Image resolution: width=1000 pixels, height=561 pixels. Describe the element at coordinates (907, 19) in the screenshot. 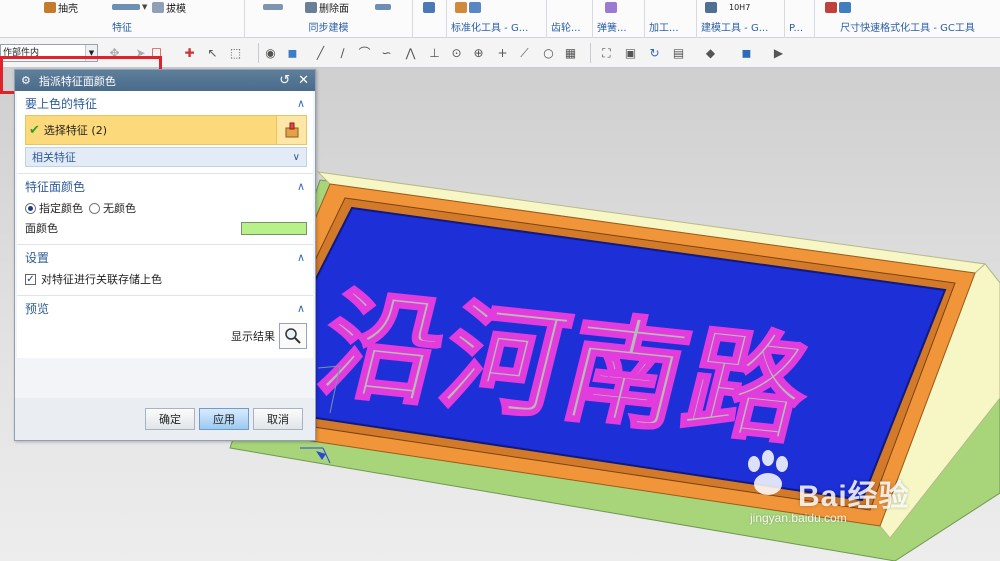

I see `ribbon-group-gc-tools: 尺寸快速格式化工具 - GC工具` at that location.